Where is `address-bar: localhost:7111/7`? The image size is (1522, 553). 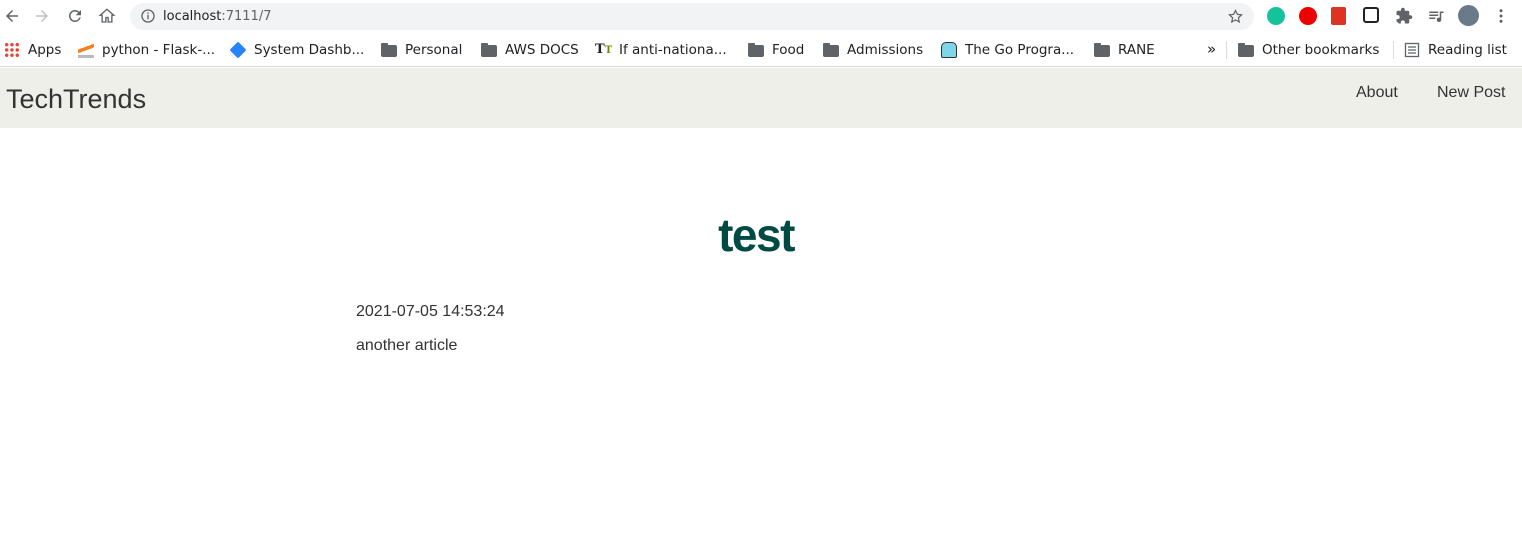 address-bar: localhost:7111/7 is located at coordinates (692, 16).